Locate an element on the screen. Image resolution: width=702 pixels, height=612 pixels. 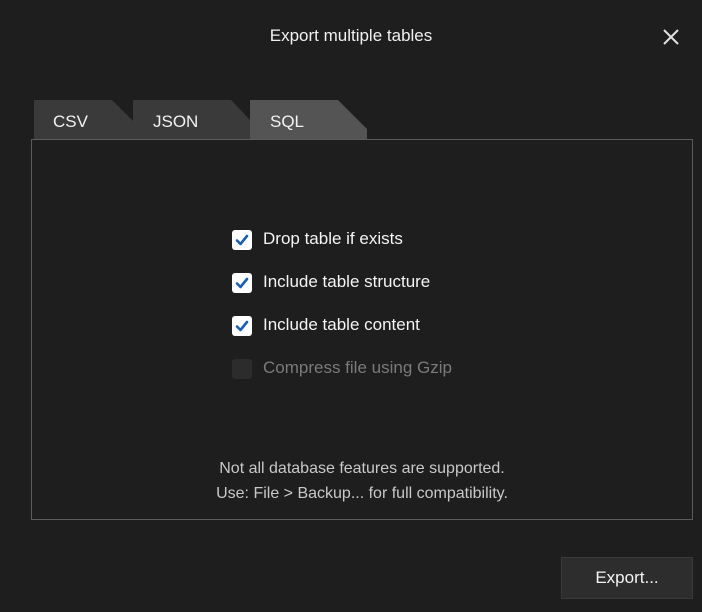
tab-sql: SQL is located at coordinates (320, 120).